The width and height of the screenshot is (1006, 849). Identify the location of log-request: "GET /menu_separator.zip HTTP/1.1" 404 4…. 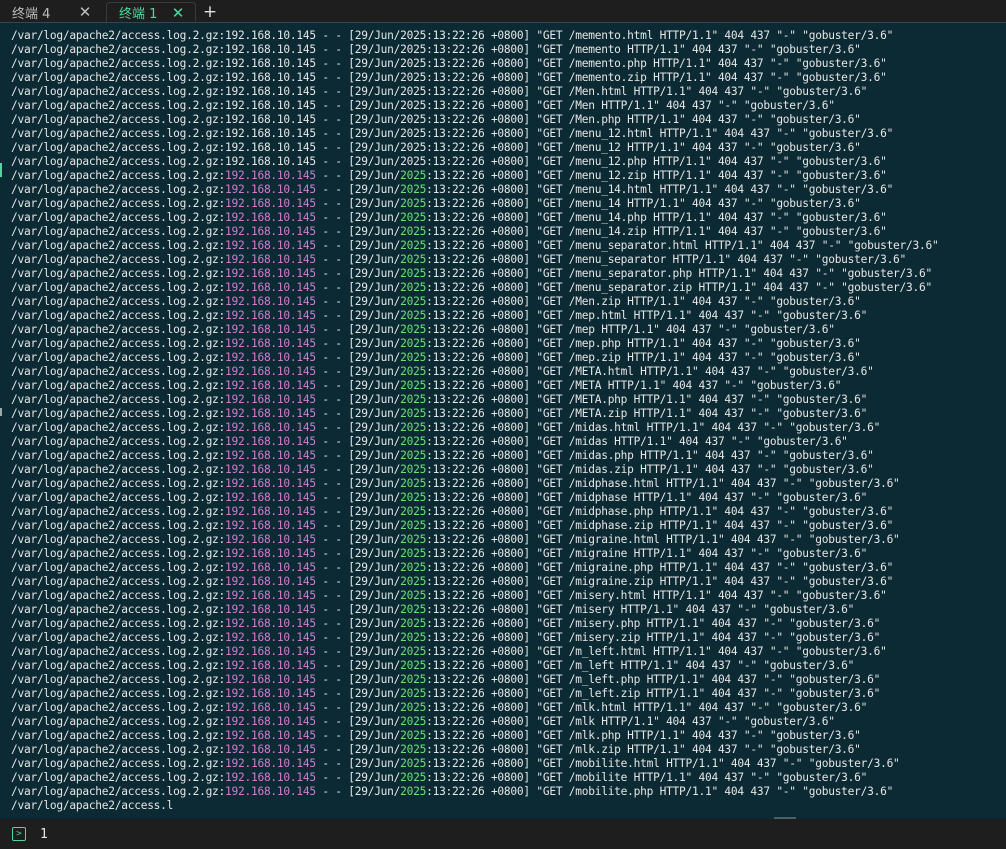
(734, 287).